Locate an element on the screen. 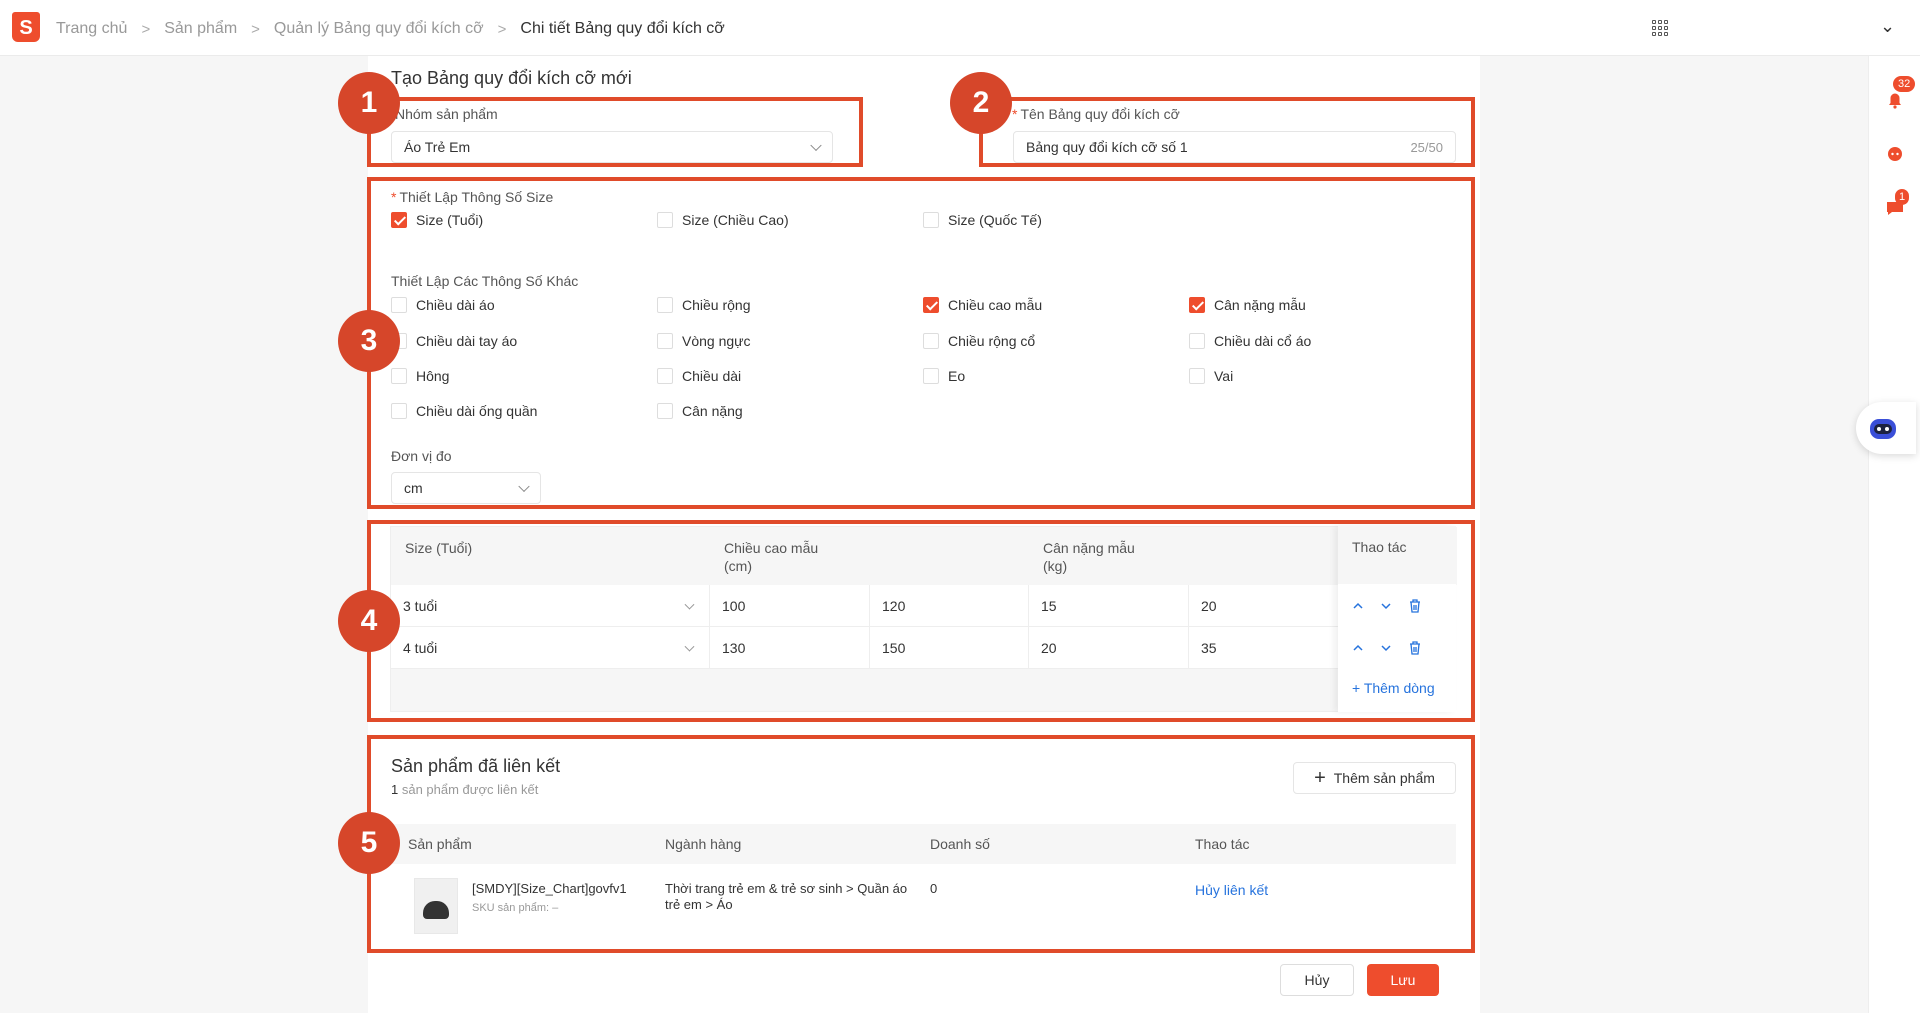  breadcrumb-size-chart-management: Quản lý Bảng quy đổi kích cỡ is located at coordinates (379, 29).